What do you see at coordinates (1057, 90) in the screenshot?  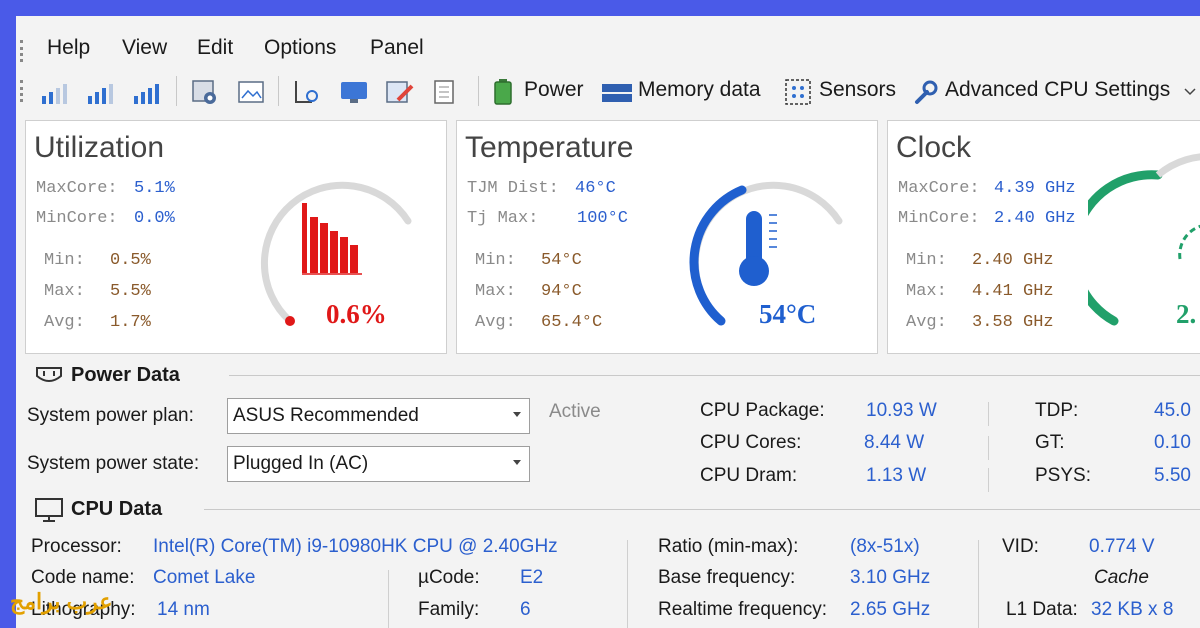 I see `advanced-cpu-settings-button: Advanced CPU Settings` at bounding box center [1057, 90].